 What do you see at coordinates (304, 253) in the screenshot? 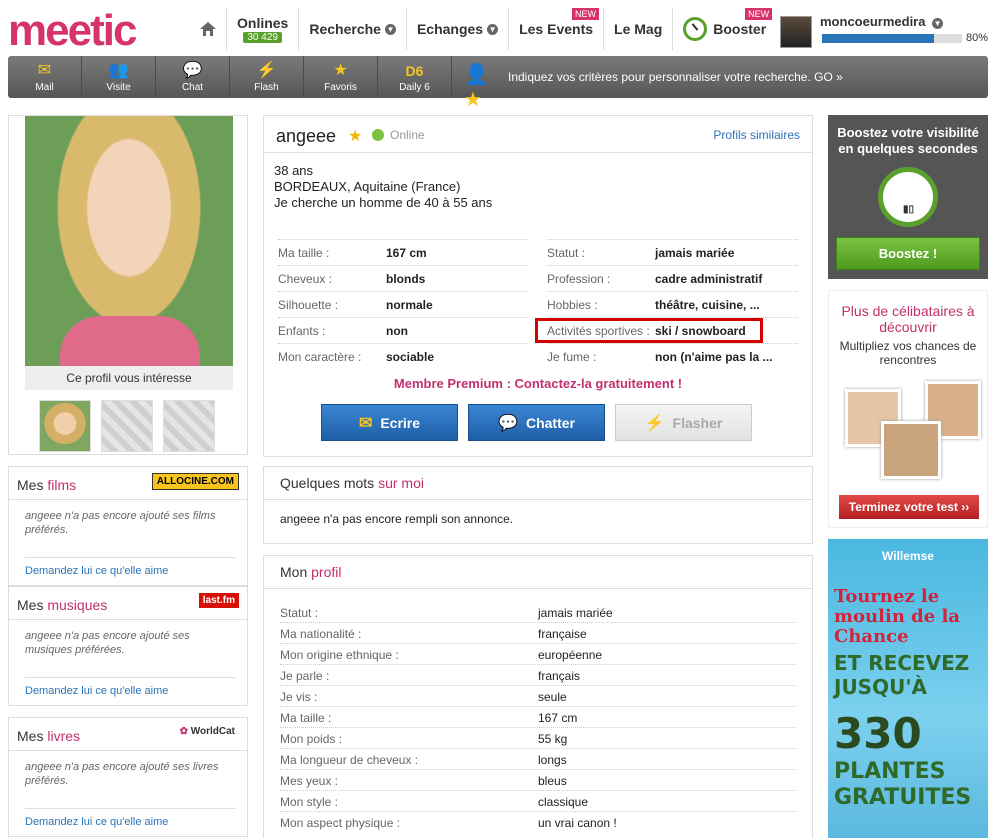
I see `attr-label: Ma taille :` at bounding box center [304, 253].